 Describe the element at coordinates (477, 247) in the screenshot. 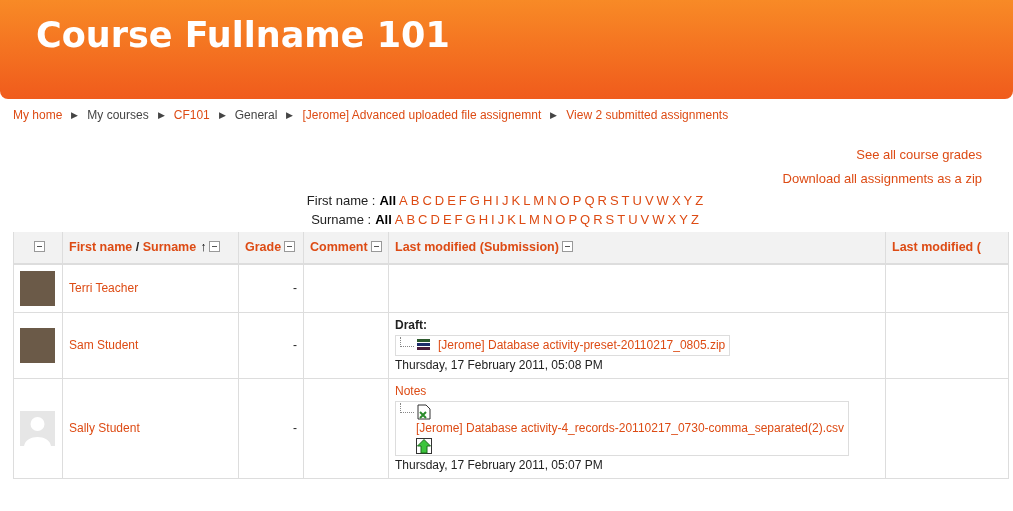

I see `column-header-link: Last modified (Submission)` at that location.